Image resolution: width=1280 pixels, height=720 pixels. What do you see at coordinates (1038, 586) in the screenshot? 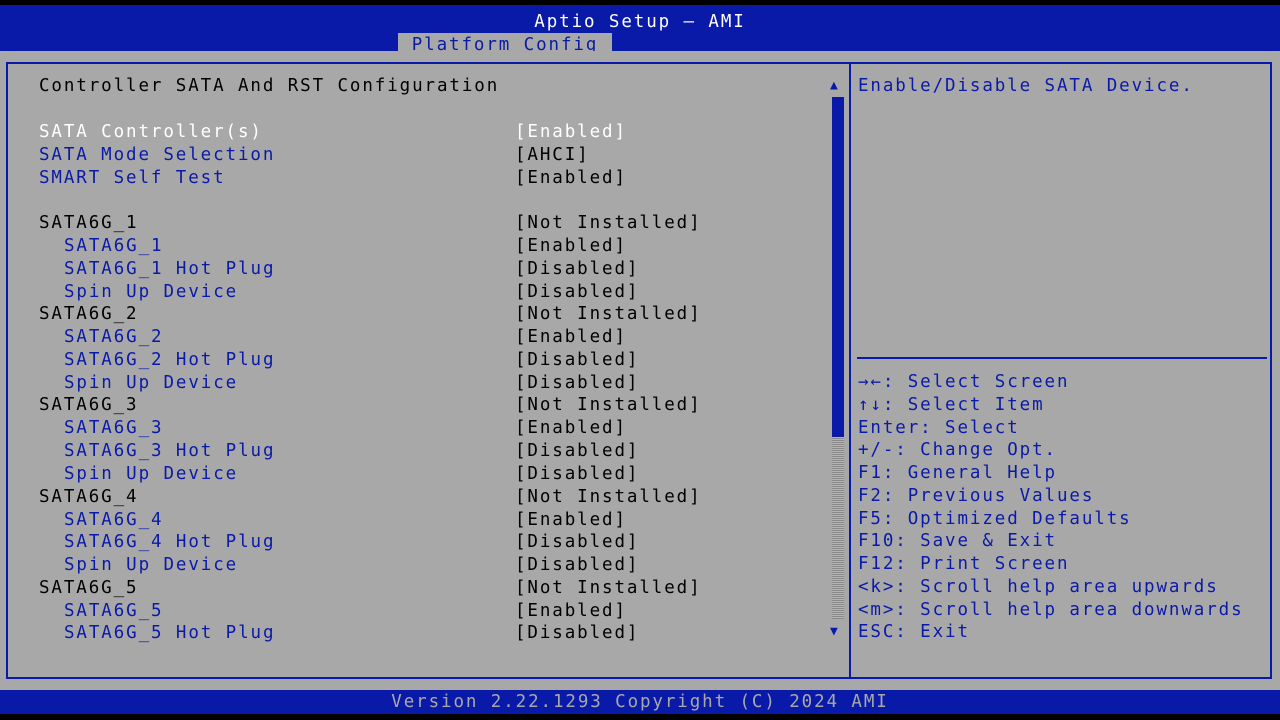
I see `key-hint: <k>: Scroll help area upwards` at bounding box center [1038, 586].